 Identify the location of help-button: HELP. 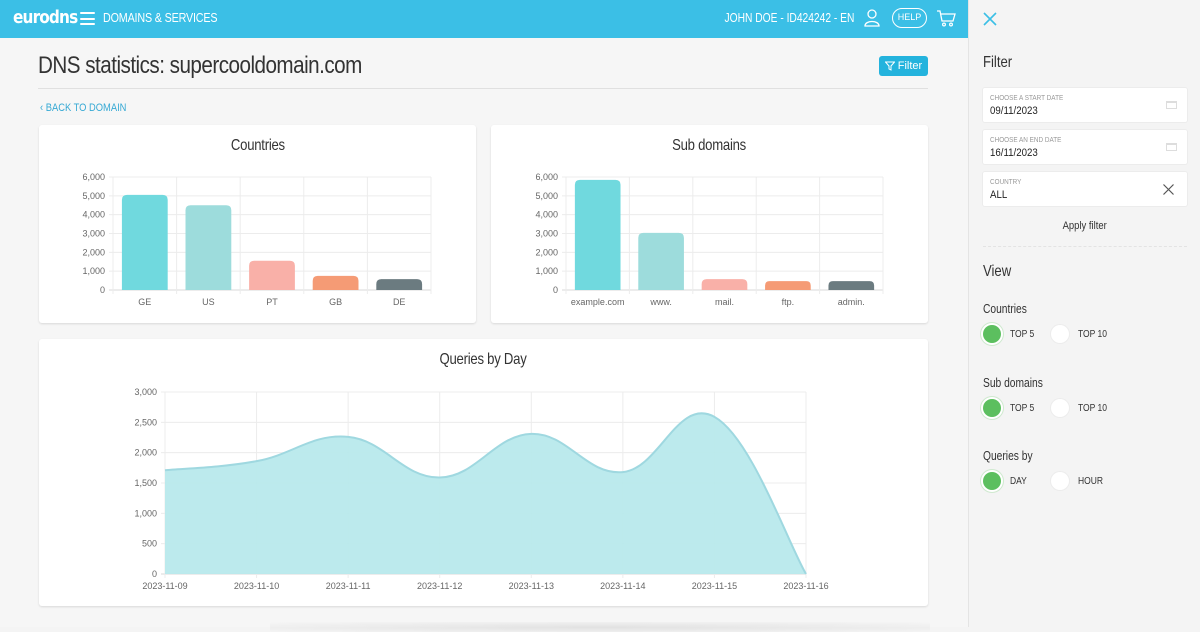
(909, 18).